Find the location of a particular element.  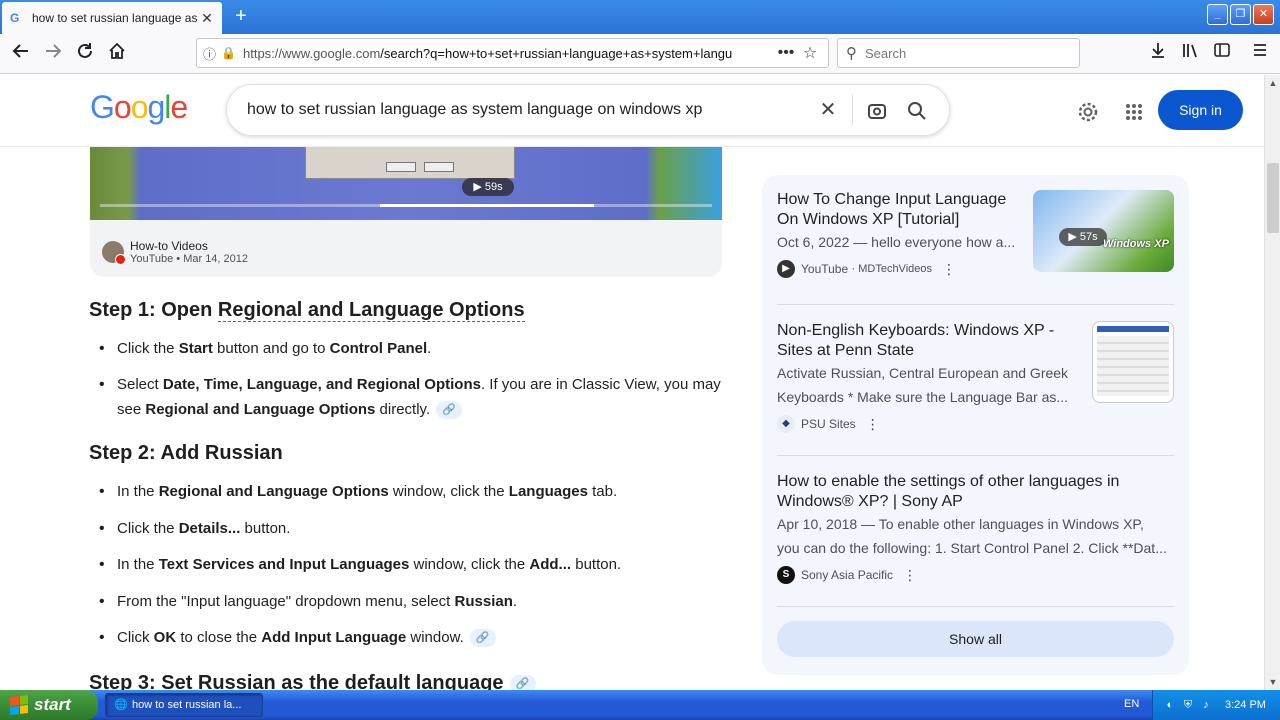

page-actions-icon: ••• is located at coordinates (786, 53).